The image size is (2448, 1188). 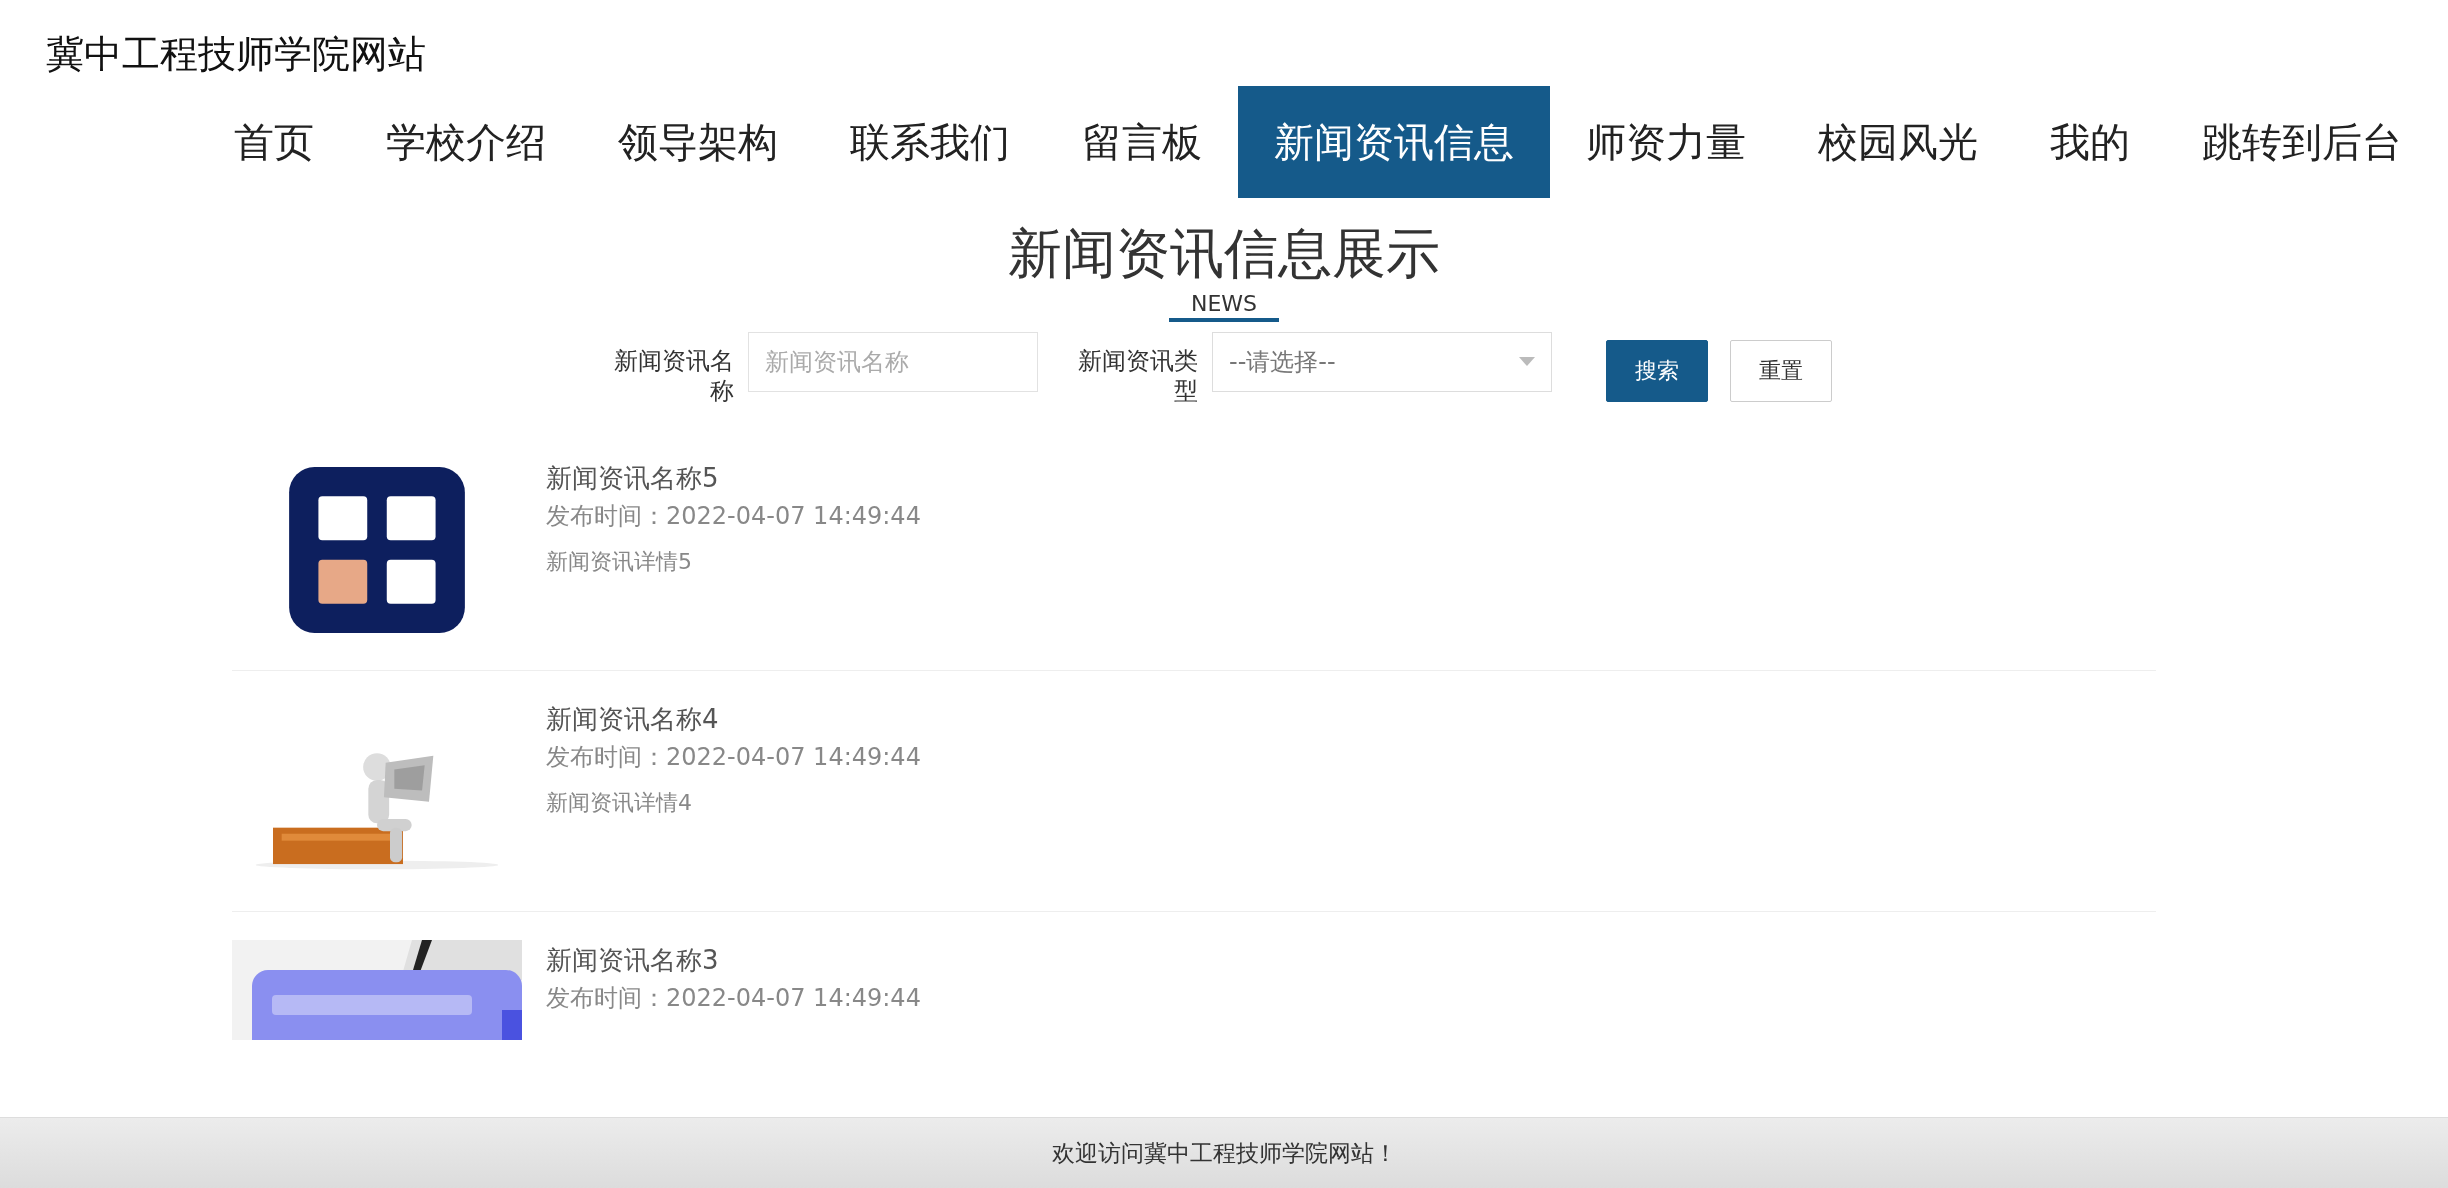 What do you see at coordinates (930, 142) in the screenshot?
I see `nav-tab: 联系我们` at bounding box center [930, 142].